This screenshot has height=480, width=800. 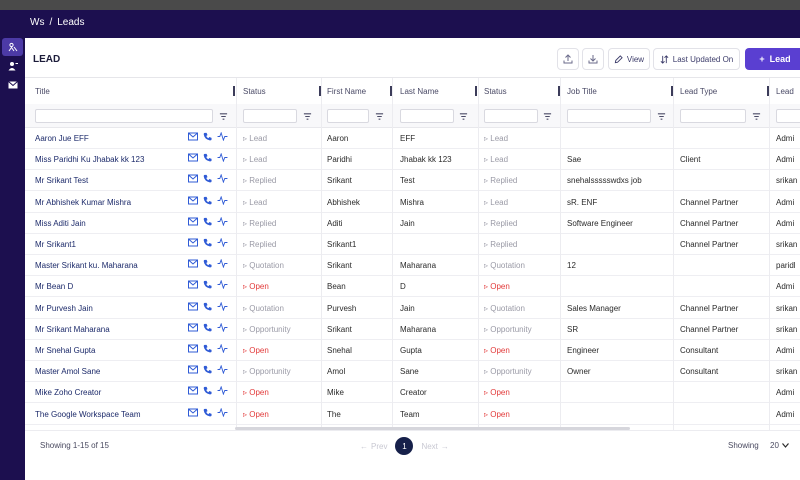 What do you see at coordinates (432, 428) in the screenshot?
I see `horizontal-scrollbar` at bounding box center [432, 428].